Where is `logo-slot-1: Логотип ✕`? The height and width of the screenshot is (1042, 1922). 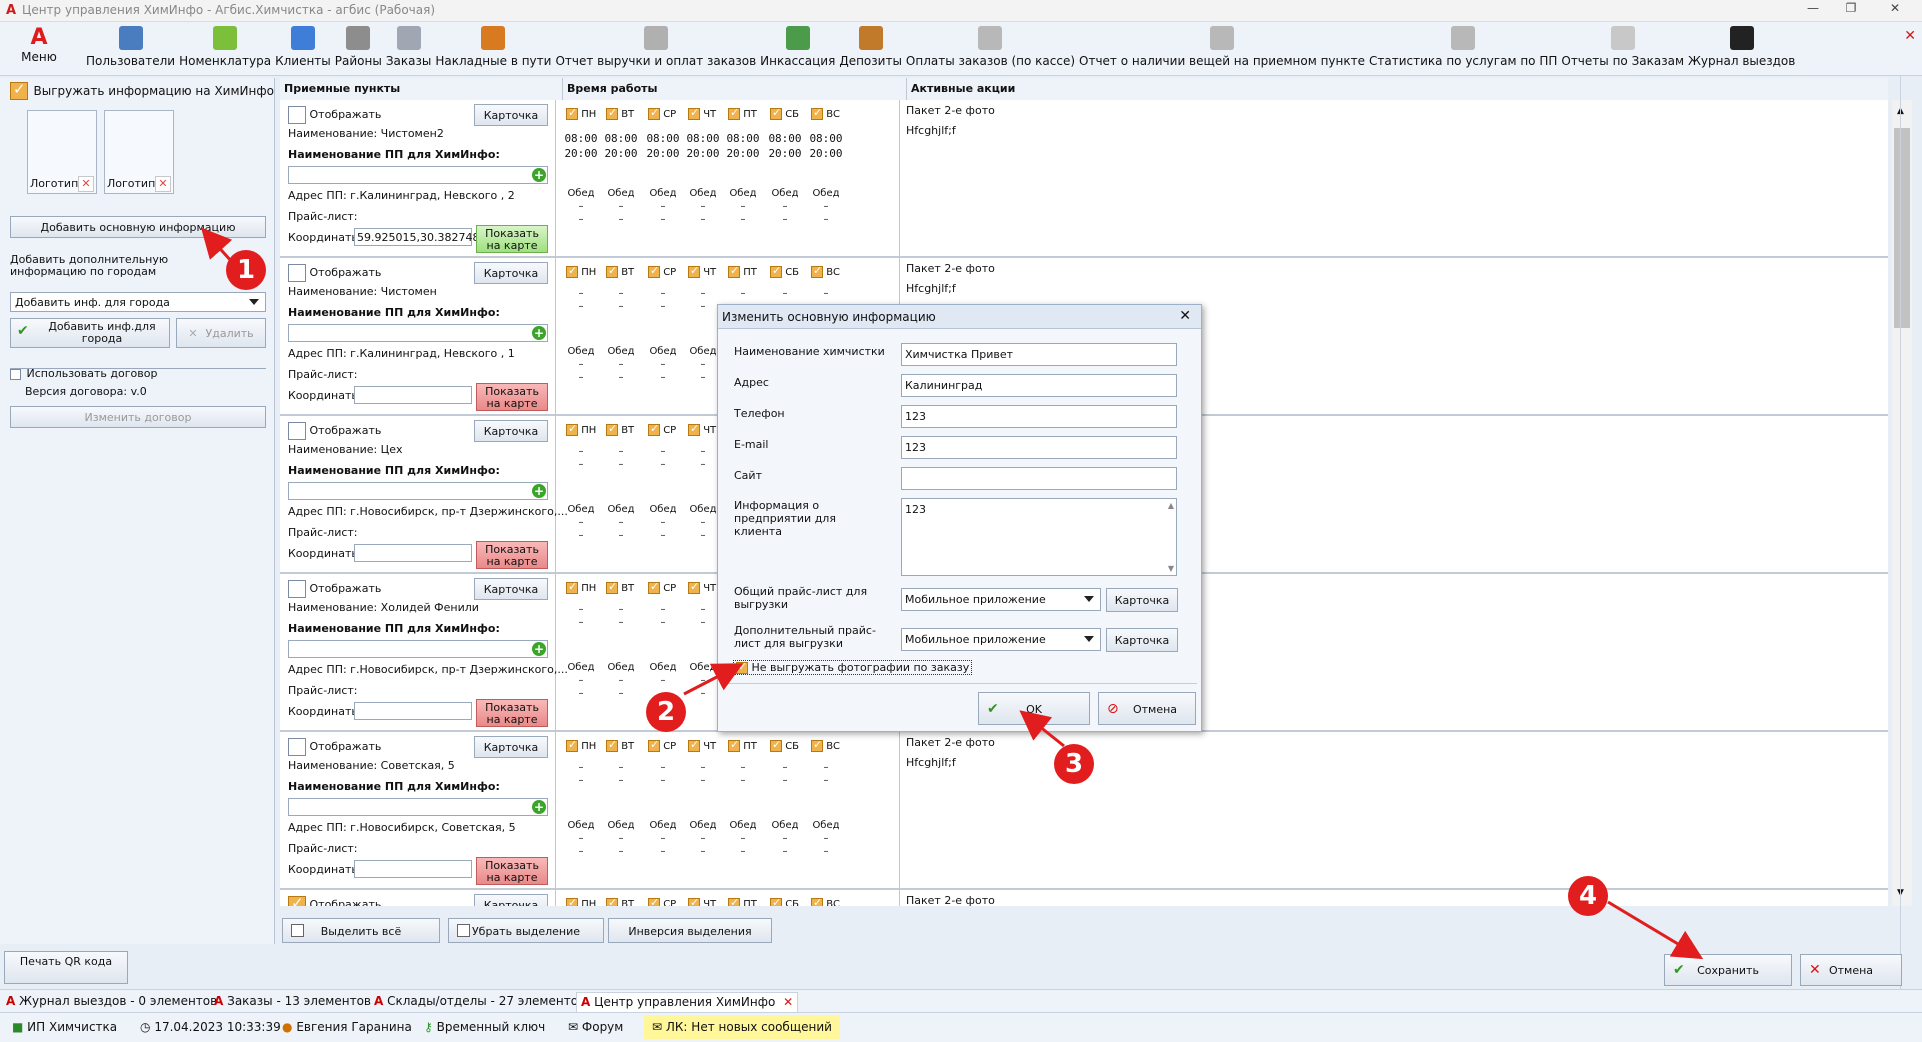
logo-slot-1: Логотип ✕ is located at coordinates (62, 152).